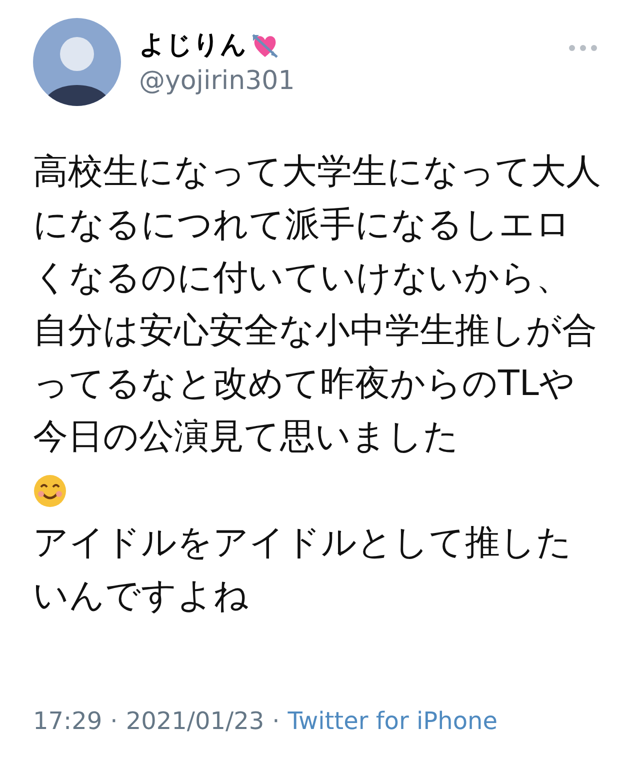 Image resolution: width=640 pixels, height=757 pixels. Describe the element at coordinates (217, 81) in the screenshot. I see `user-handle: @yojirin301` at that location.